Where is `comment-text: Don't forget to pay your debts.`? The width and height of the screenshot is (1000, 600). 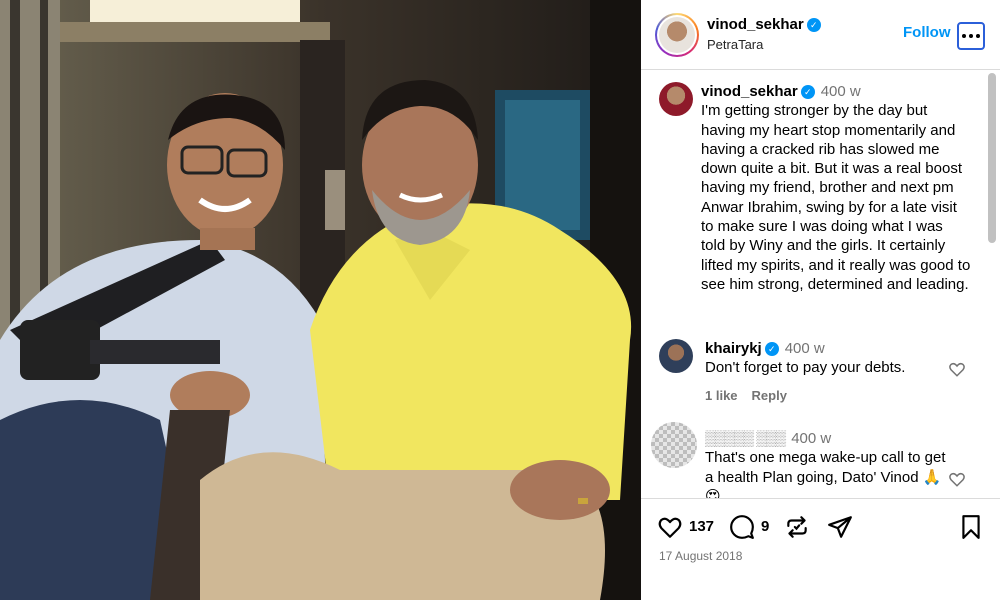
comment-text: Don't forget to pay your debts. is located at coordinates (805, 368).